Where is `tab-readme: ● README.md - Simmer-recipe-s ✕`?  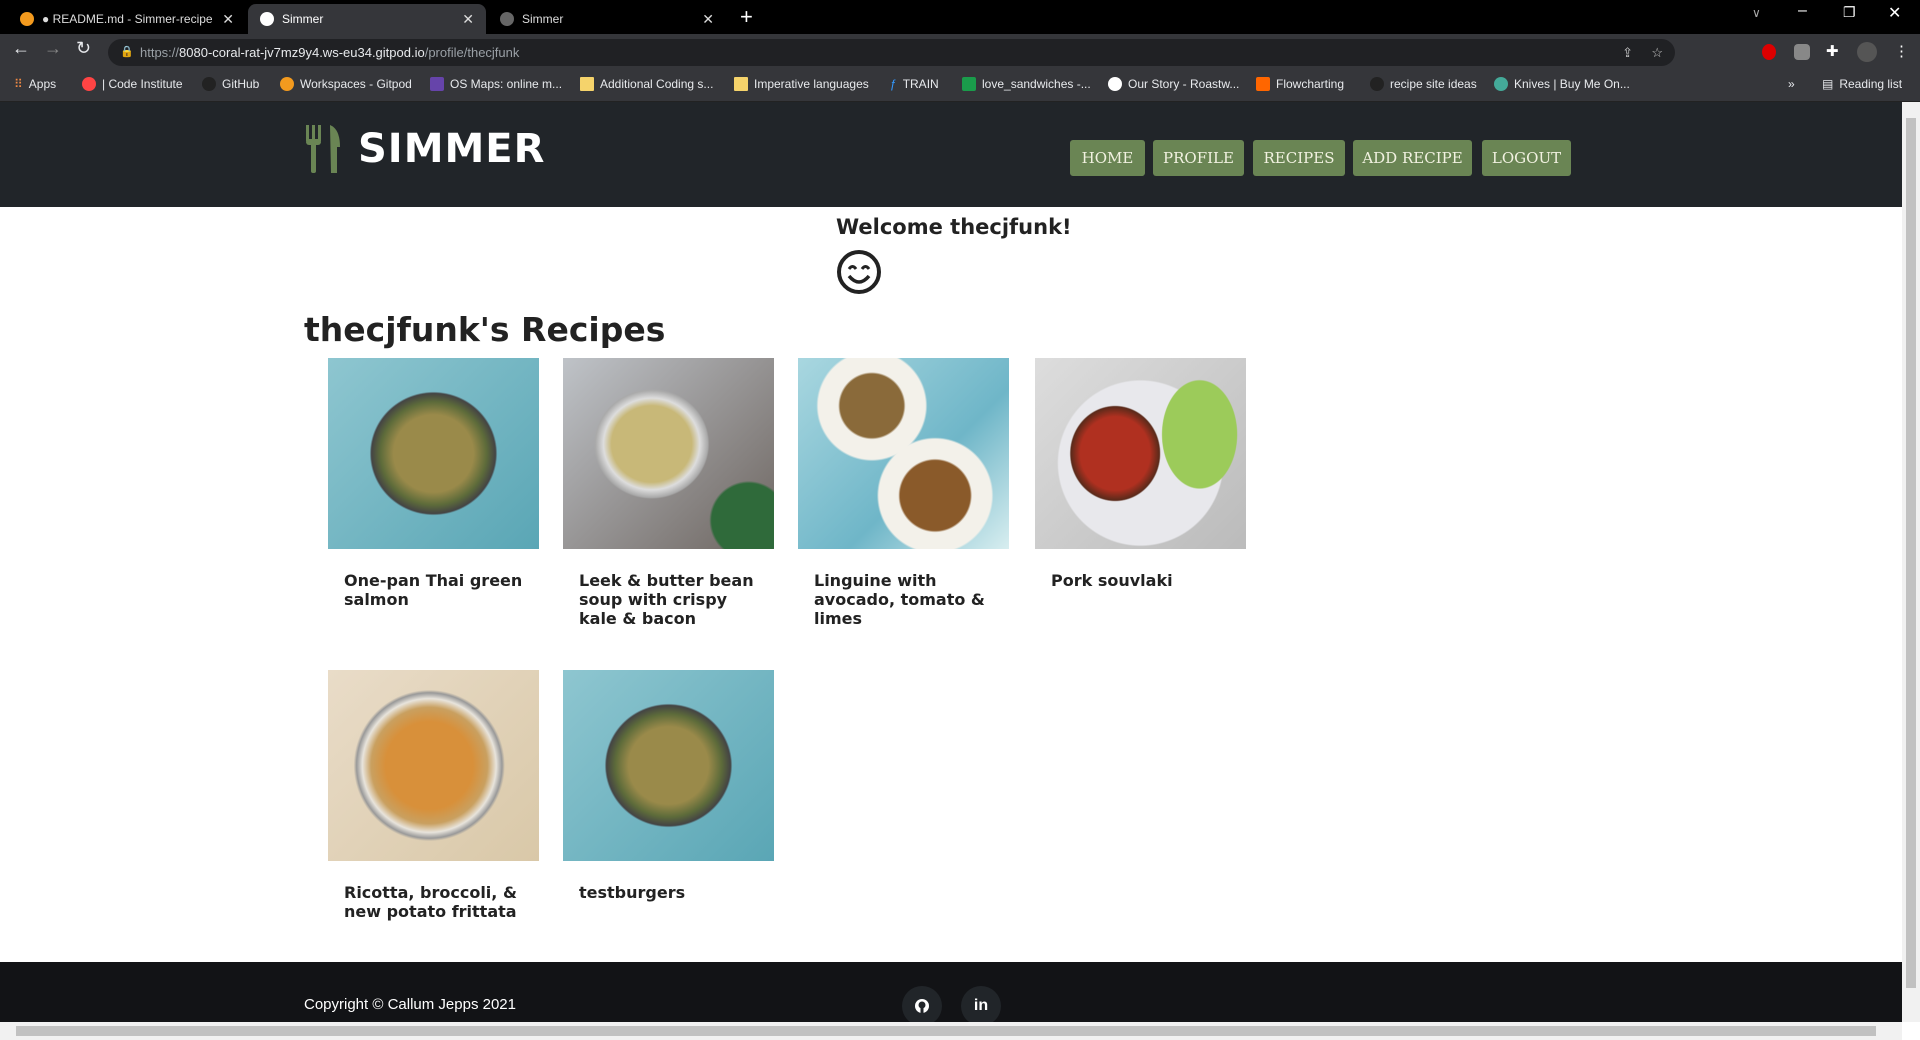
tab-readme: ● README.md - Simmer-recipe-s ✕ is located at coordinates (127, 19).